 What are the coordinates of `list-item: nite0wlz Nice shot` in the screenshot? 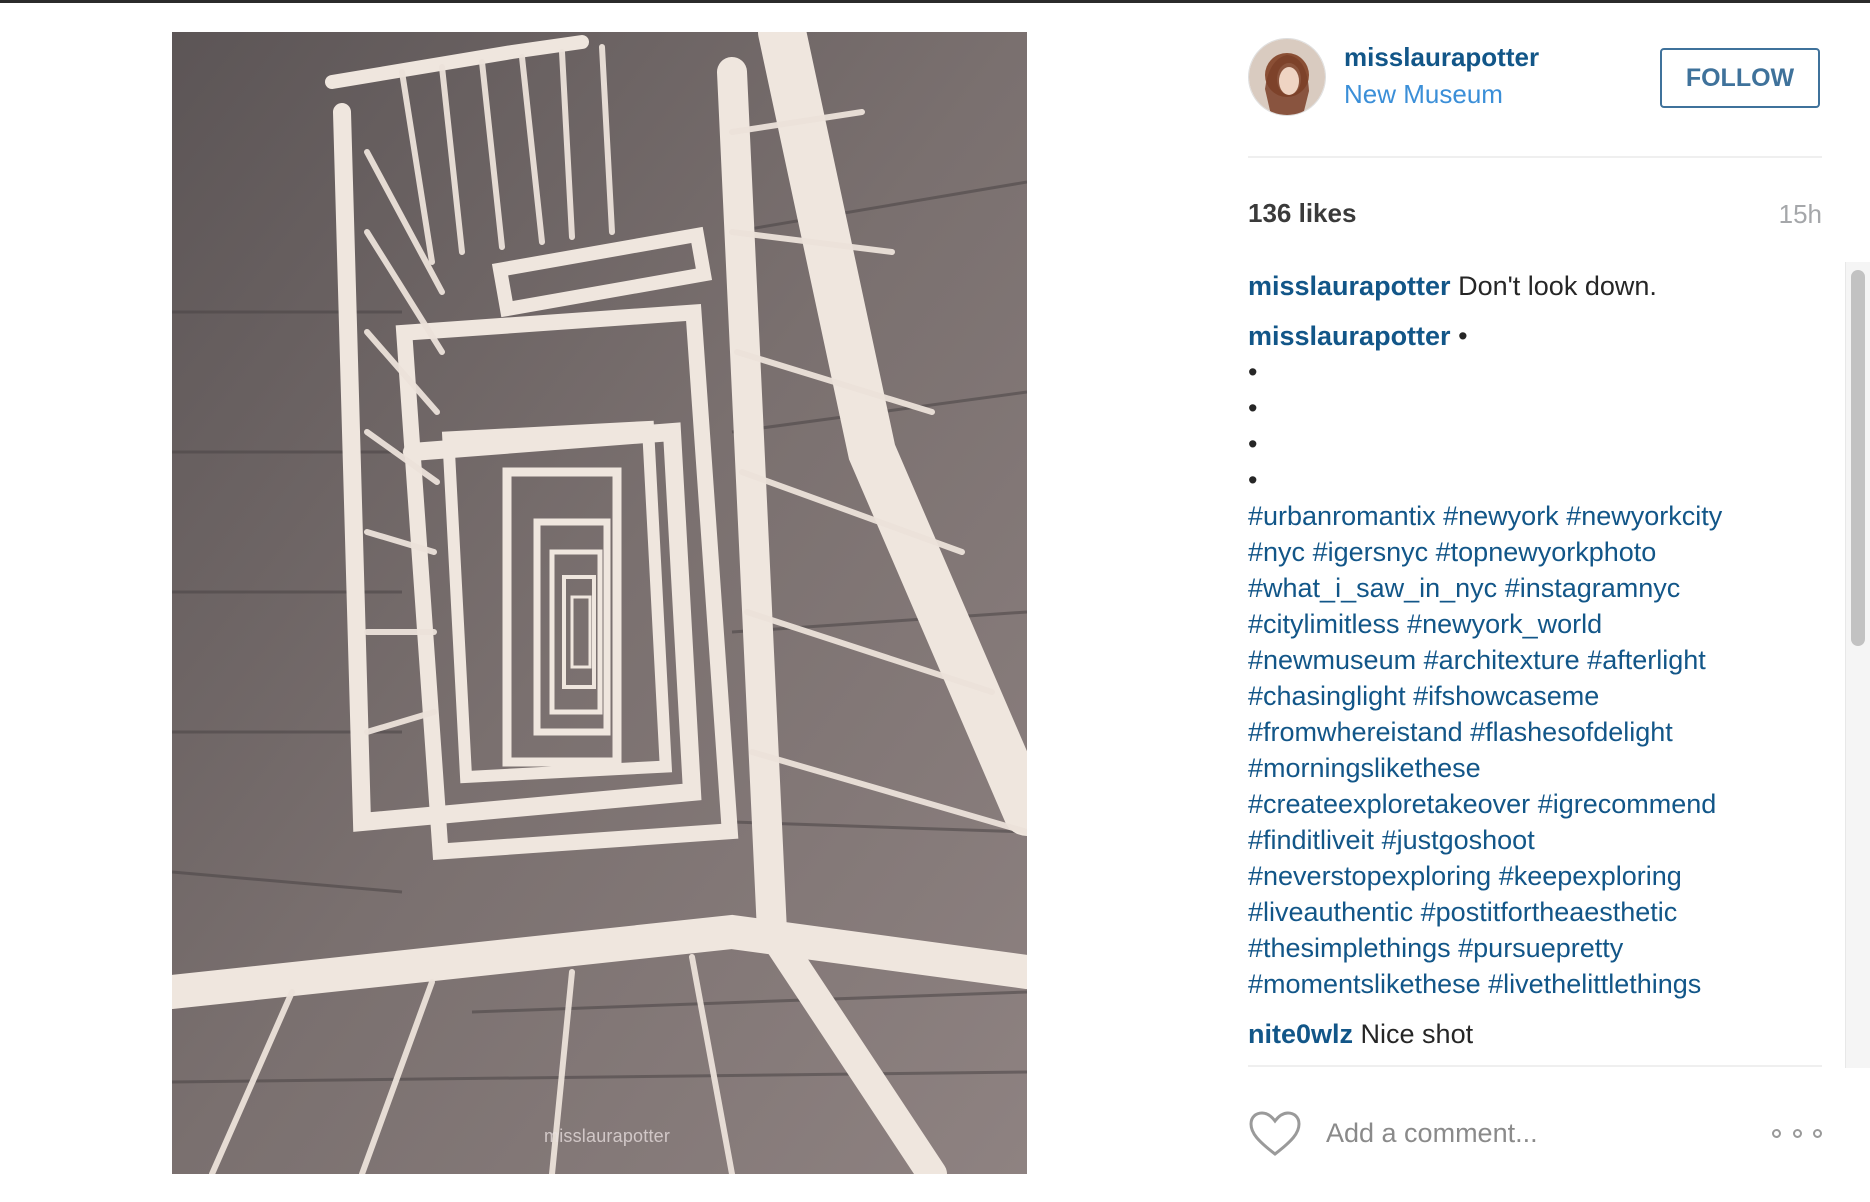 It's located at (1535, 1034).